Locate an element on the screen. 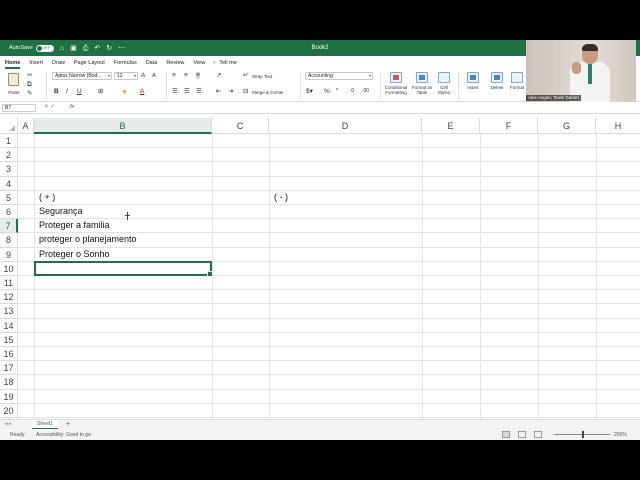 The height and width of the screenshot is (480, 640). column-header-b: B is located at coordinates (123, 126).